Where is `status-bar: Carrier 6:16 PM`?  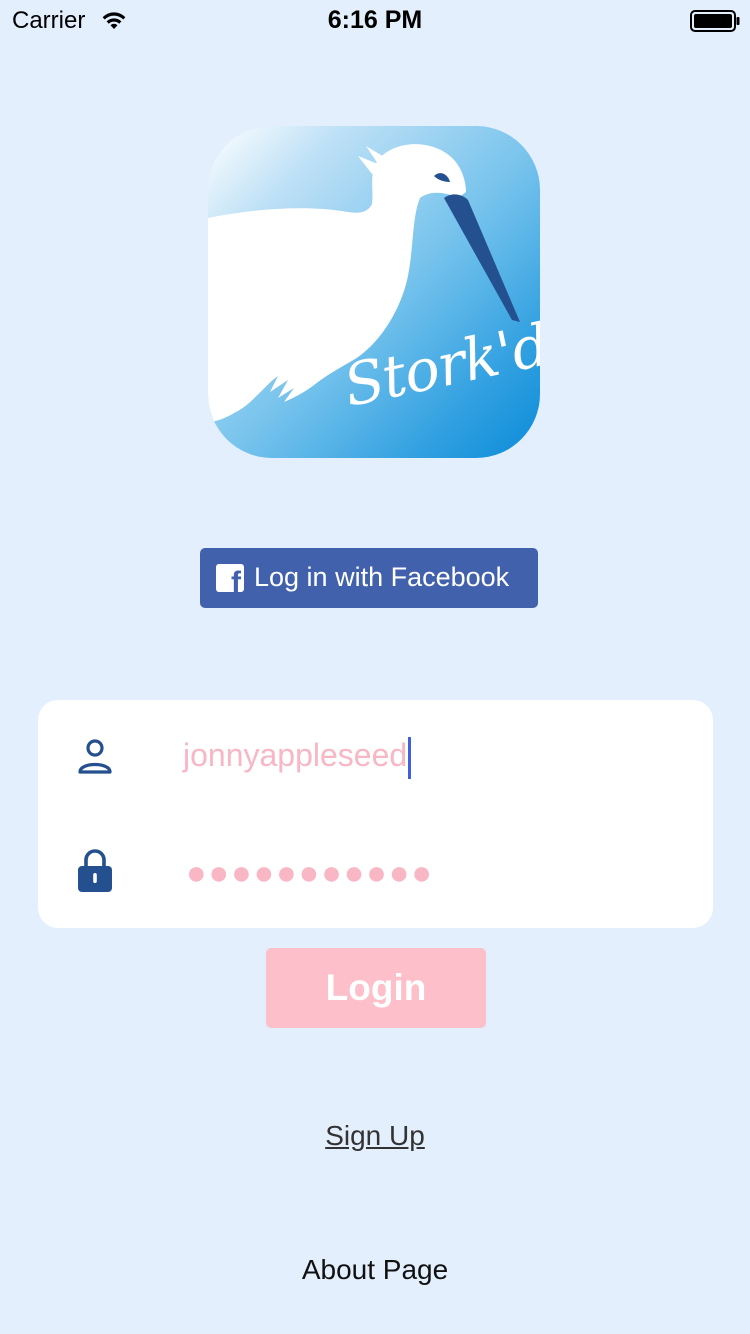 status-bar: Carrier 6:16 PM is located at coordinates (375, 20).